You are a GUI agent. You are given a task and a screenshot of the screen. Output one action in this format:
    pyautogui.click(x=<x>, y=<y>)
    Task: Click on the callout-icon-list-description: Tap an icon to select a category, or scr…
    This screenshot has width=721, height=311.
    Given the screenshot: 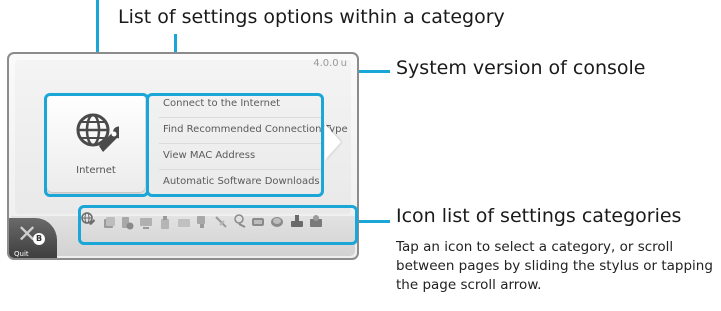 What is the action you would take?
    pyautogui.click(x=554, y=266)
    